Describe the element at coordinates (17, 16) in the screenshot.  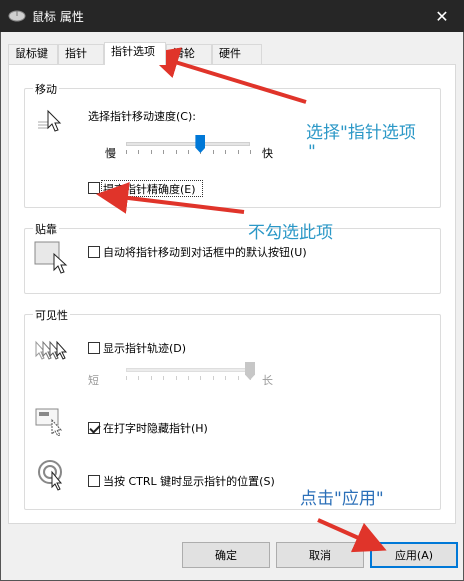
I see `mouse-icon` at that location.